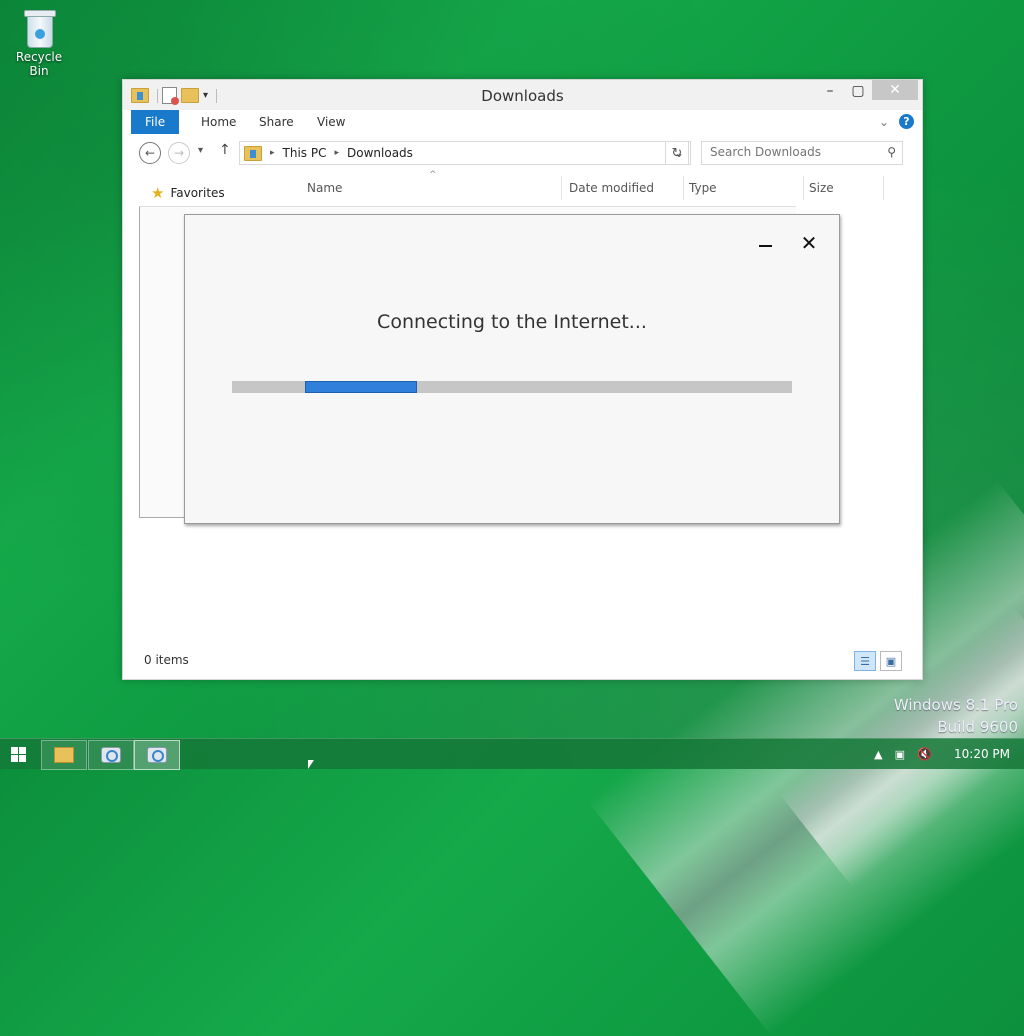 The height and width of the screenshot is (1036, 1024). I want to click on column-type: Type, so click(743, 188).